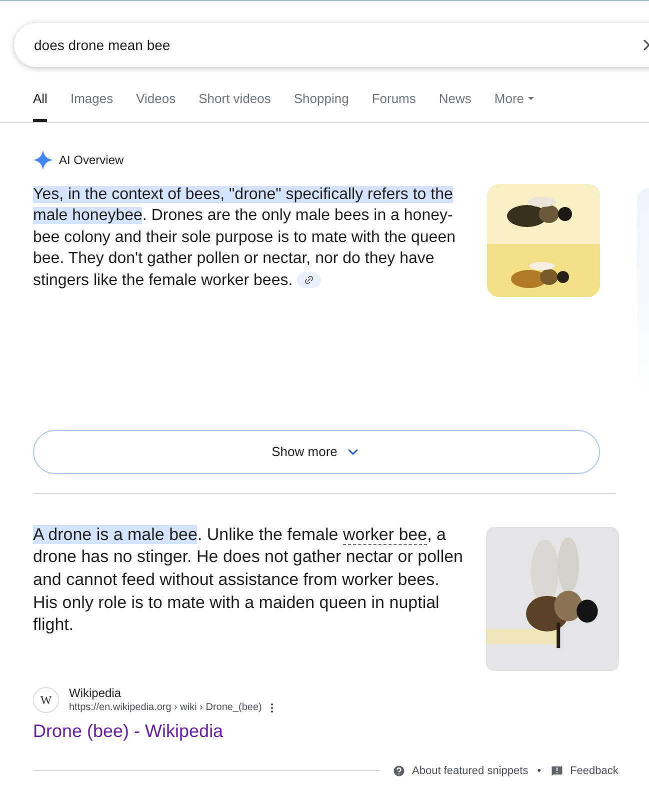 Image resolution: width=649 pixels, height=786 pixels. Describe the element at coordinates (91, 160) in the screenshot. I see `ai-overview-title: AI Overview` at that location.